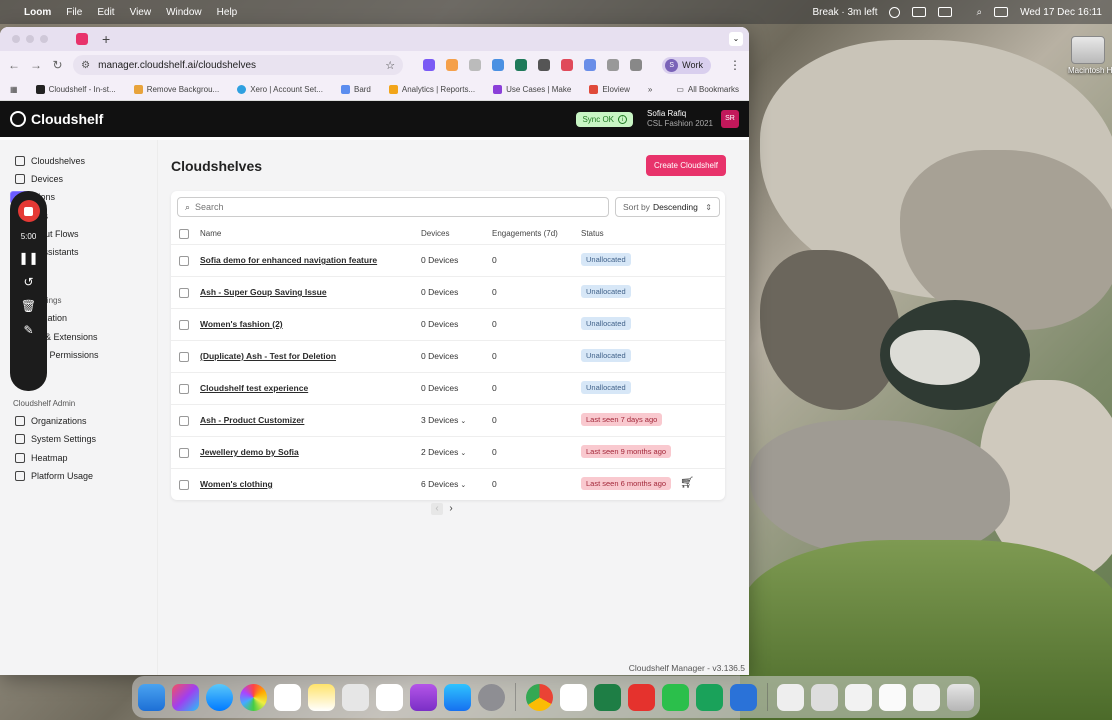 The height and width of the screenshot is (720, 1112). I want to click on break-timer: Break · 3m left, so click(844, 12).